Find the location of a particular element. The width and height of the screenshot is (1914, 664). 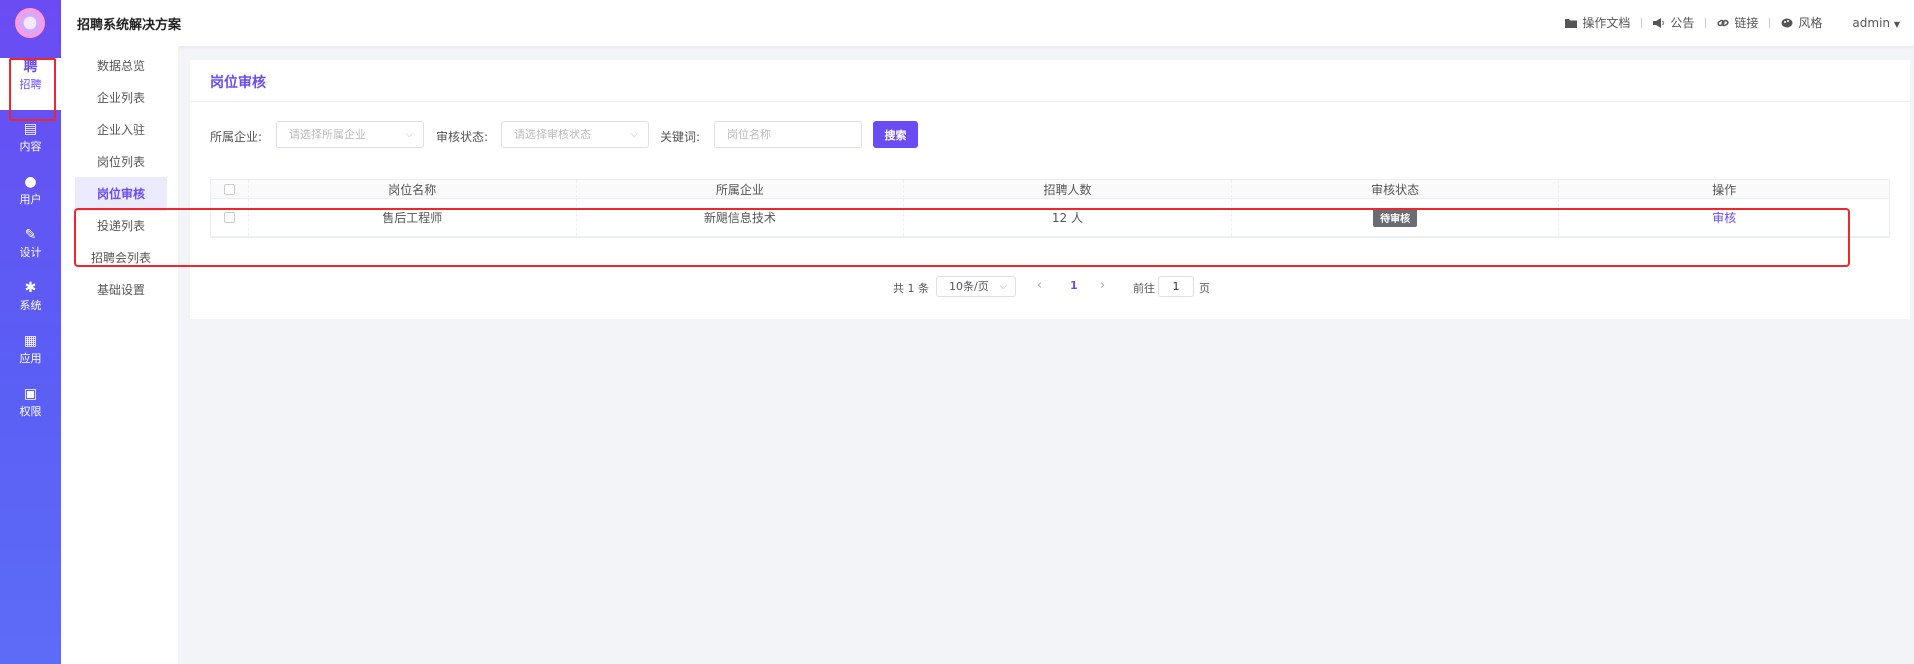

header-link-label: 公告 is located at coordinates (1682, 23).